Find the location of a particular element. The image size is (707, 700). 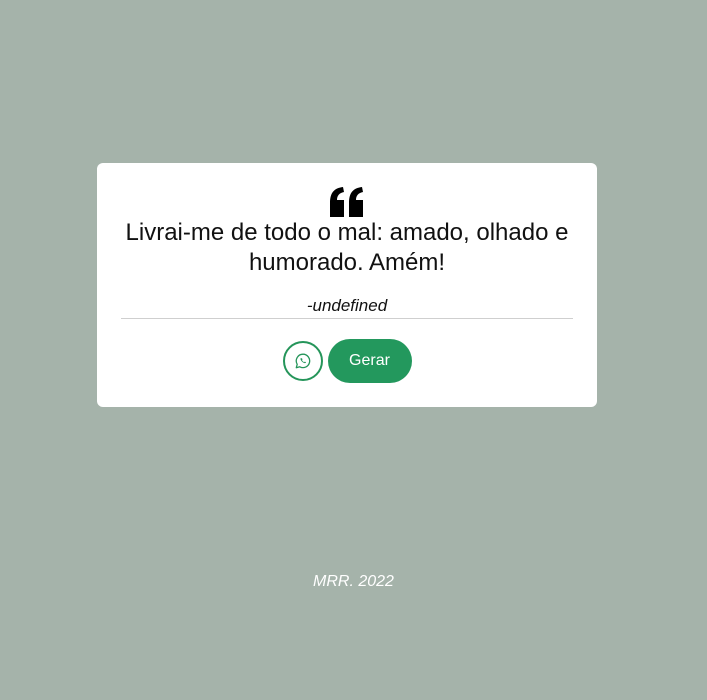

divider is located at coordinates (347, 318).